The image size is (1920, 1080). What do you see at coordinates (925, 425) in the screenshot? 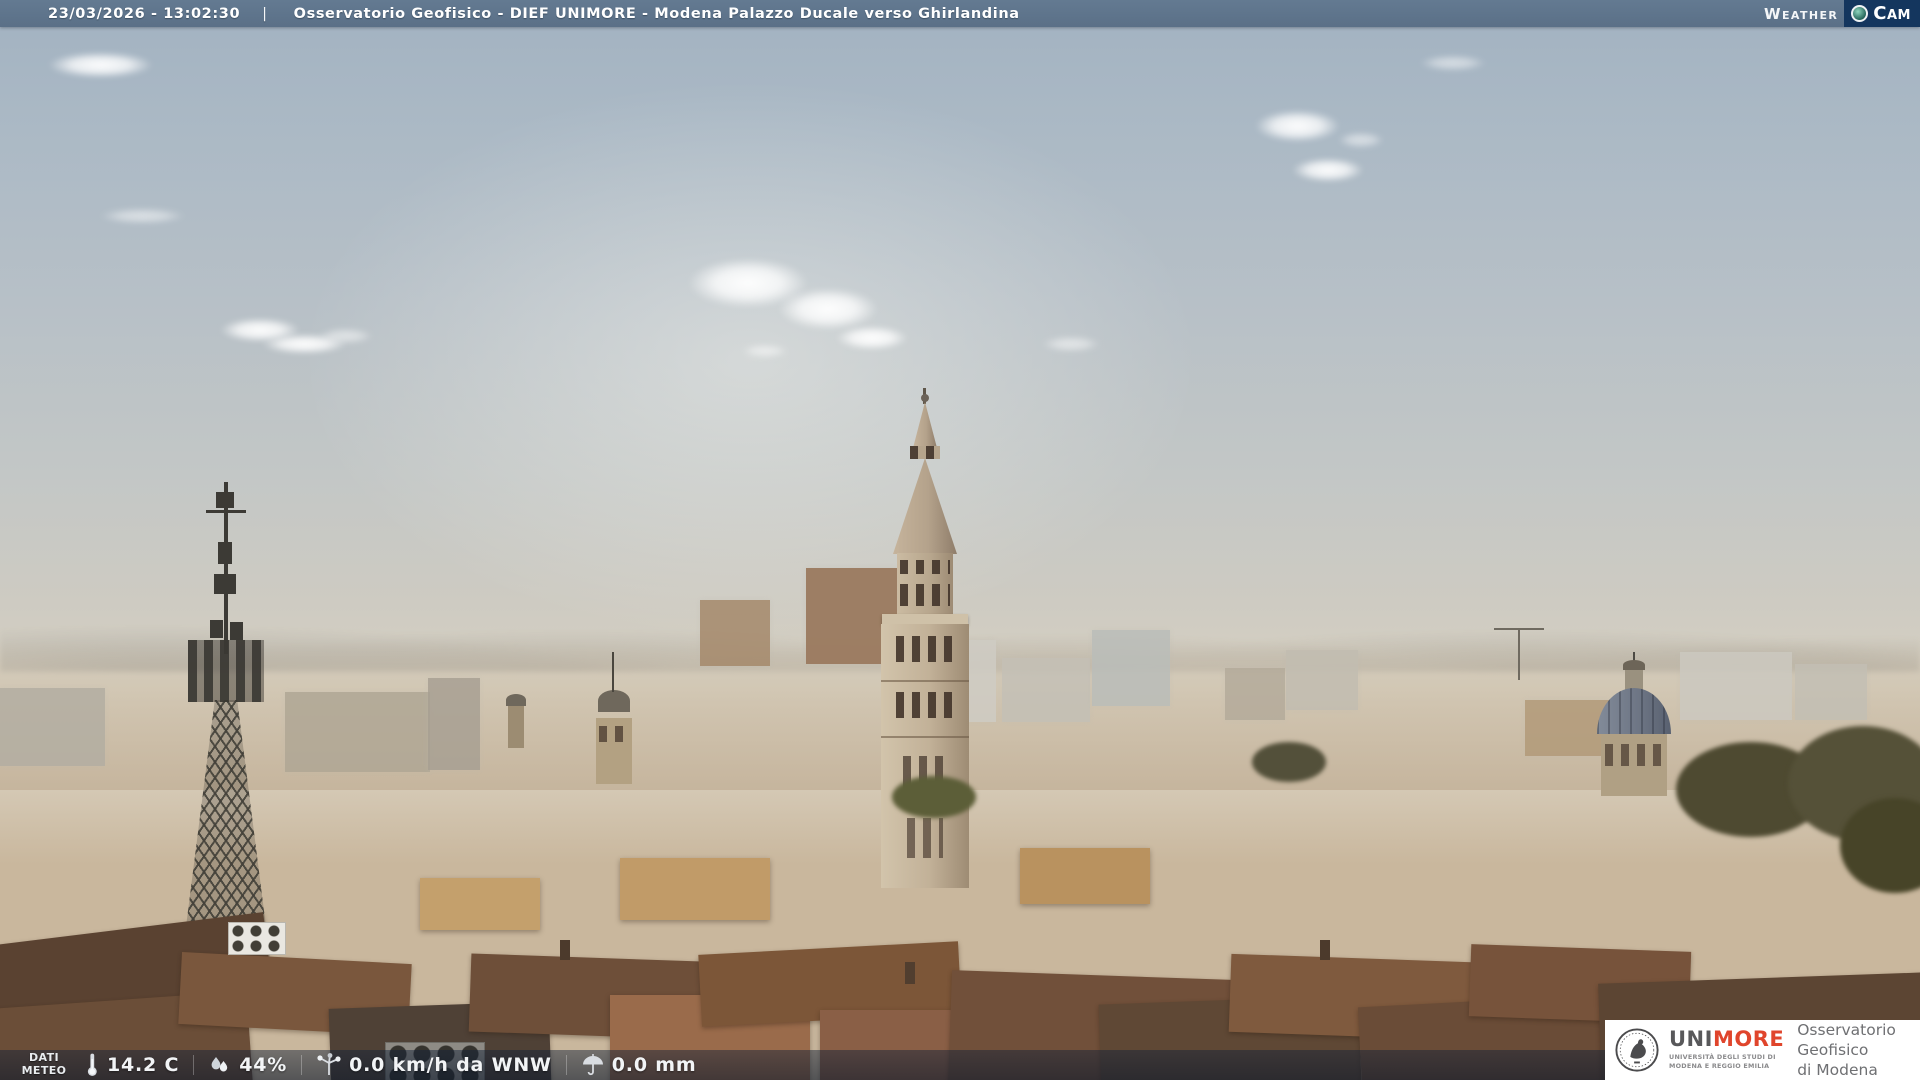
I see `tower-spire-top` at bounding box center [925, 425].